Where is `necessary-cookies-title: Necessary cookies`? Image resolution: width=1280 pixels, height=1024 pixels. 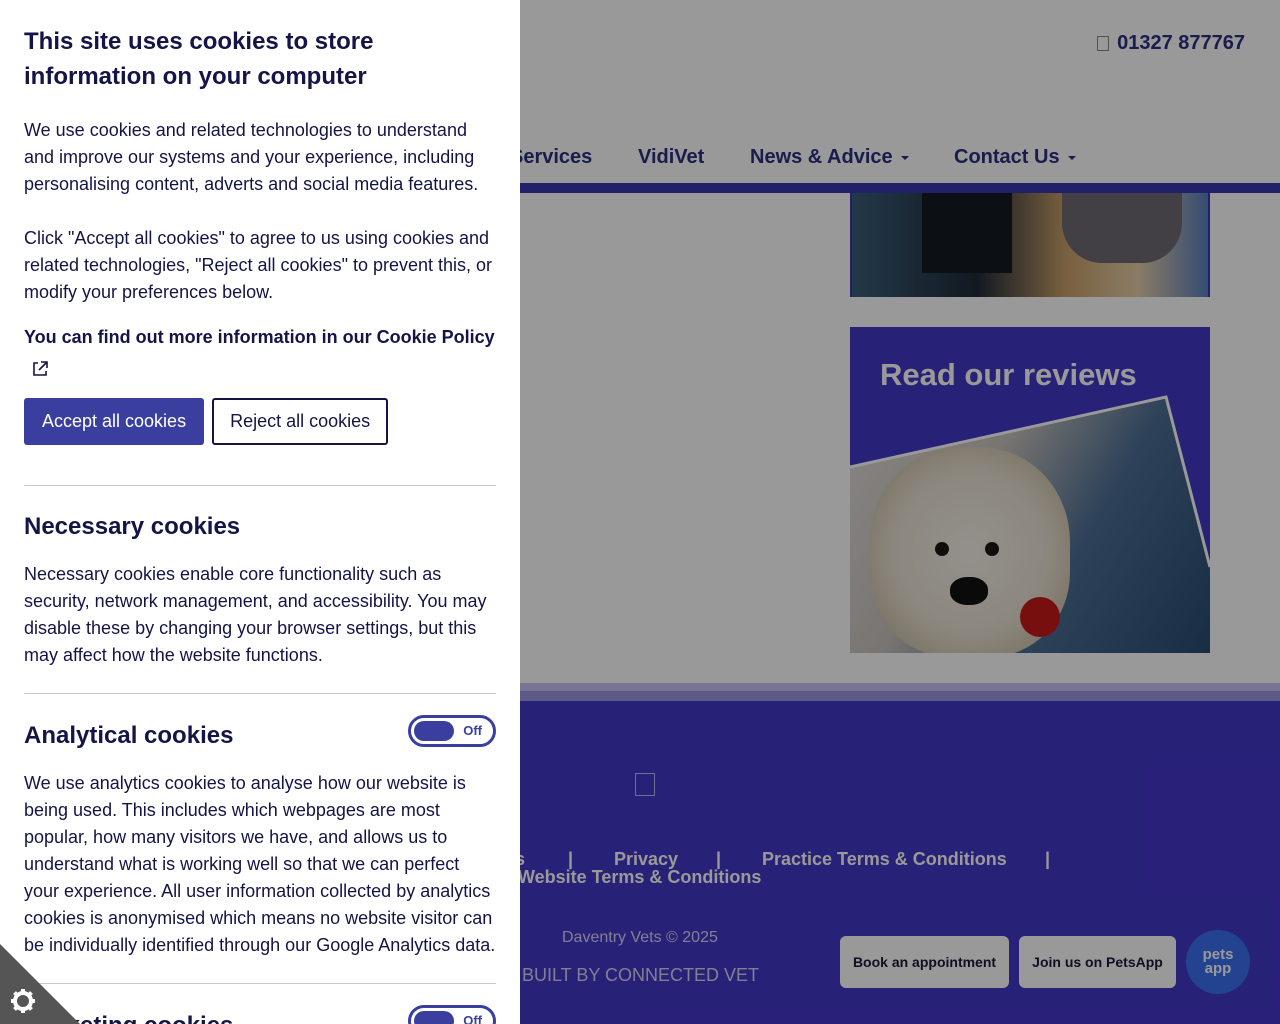 necessary-cookies-title: Necessary cookies is located at coordinates (132, 526).